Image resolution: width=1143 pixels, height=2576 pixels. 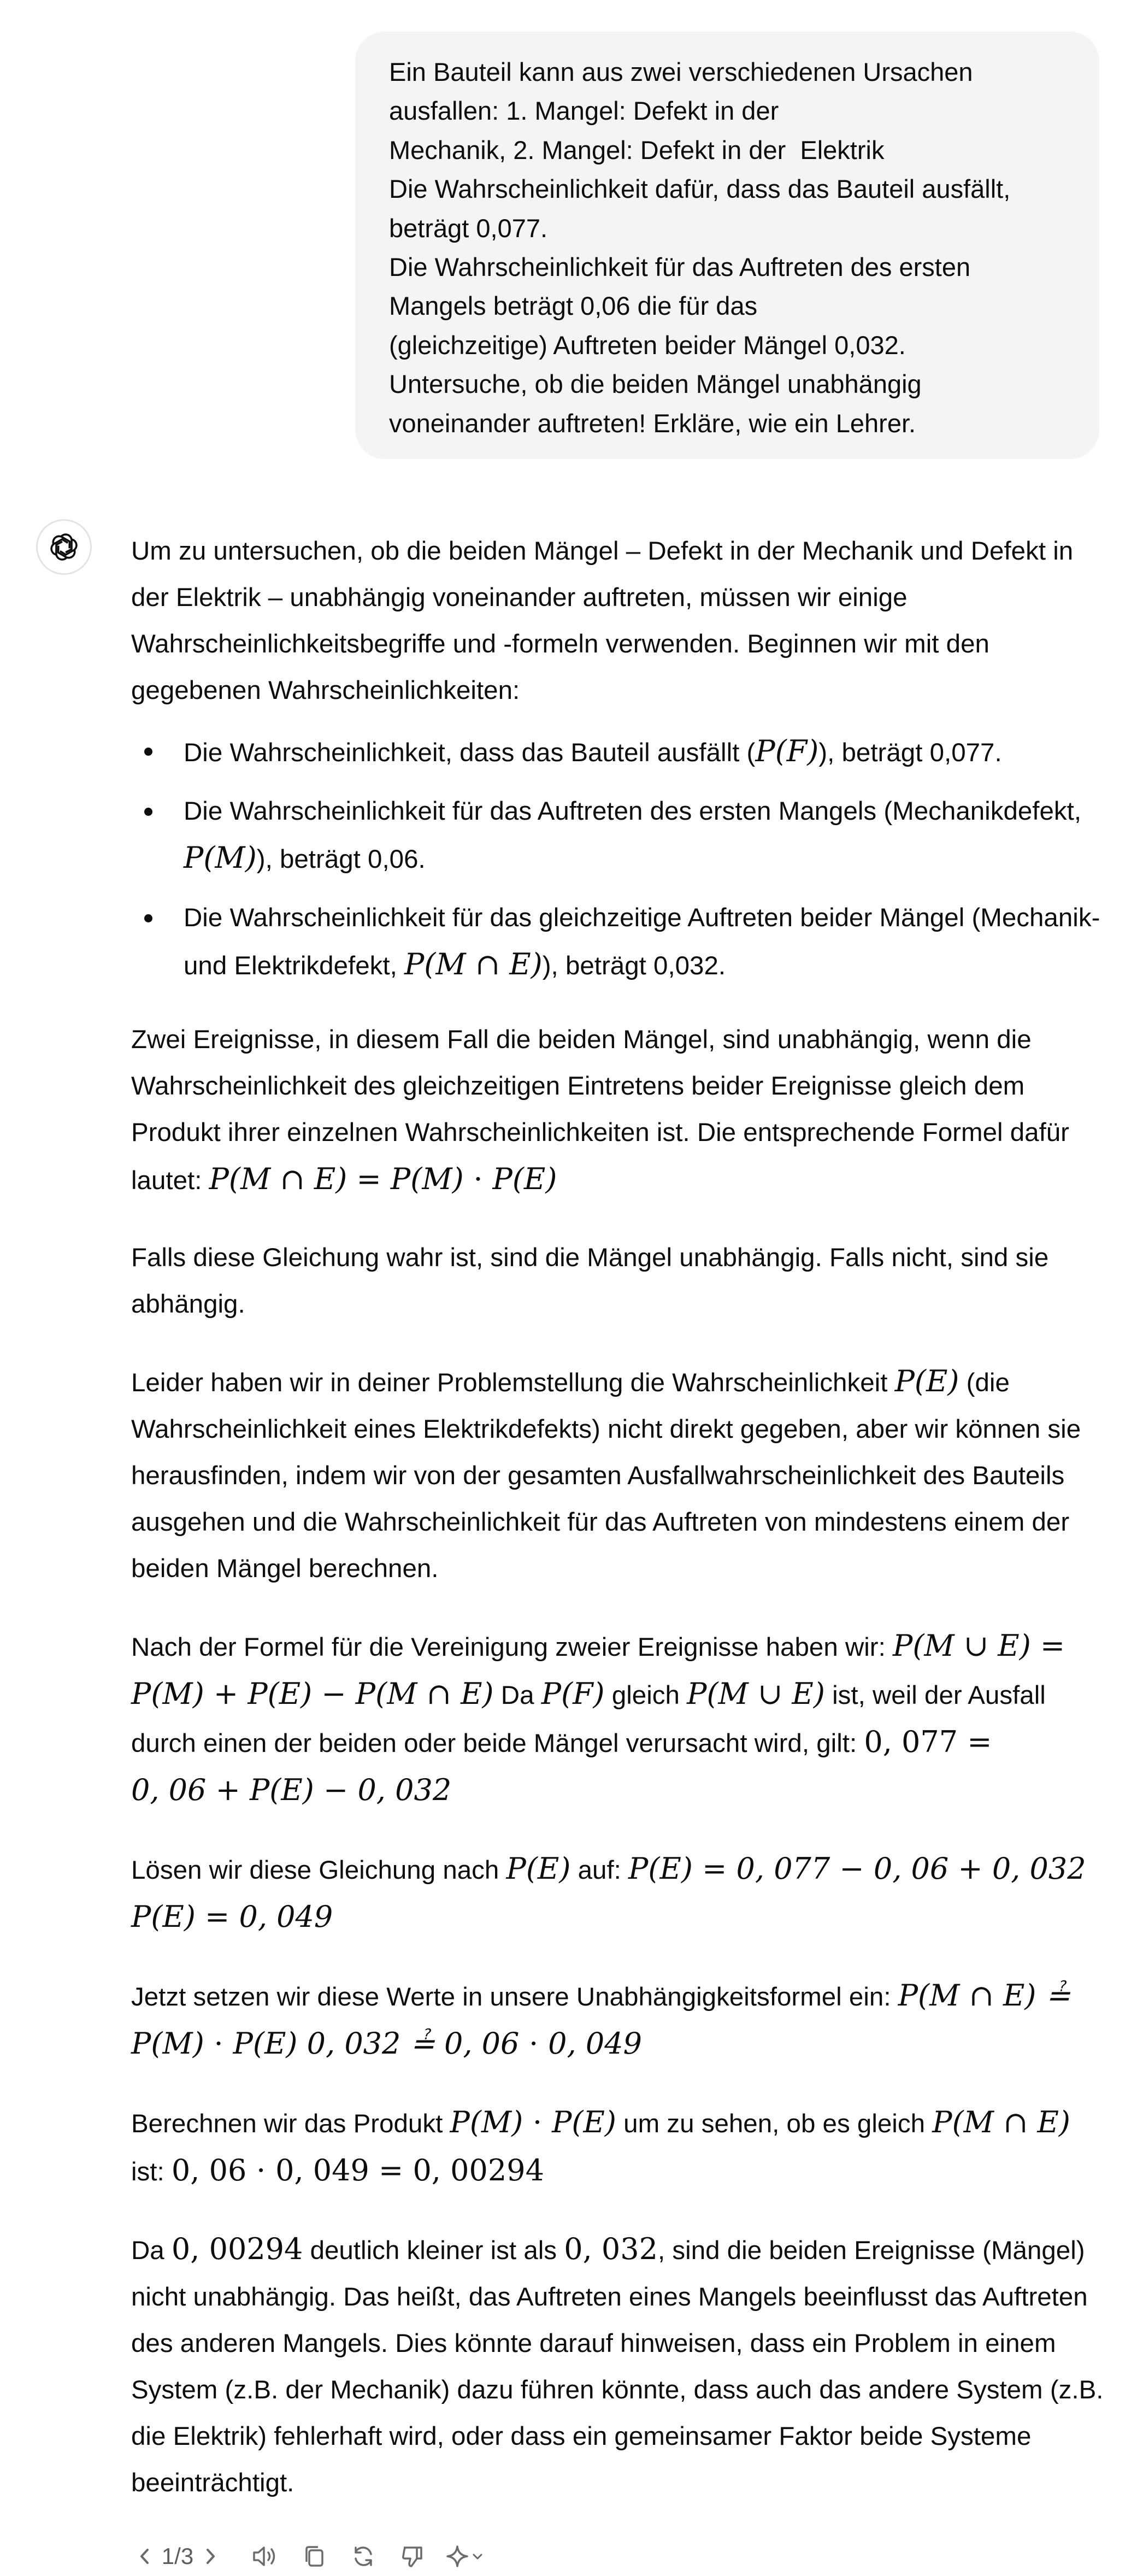 What do you see at coordinates (318, 1870) in the screenshot?
I see `paragraph-text: Lösen wir diese Gleichung nach` at bounding box center [318, 1870].